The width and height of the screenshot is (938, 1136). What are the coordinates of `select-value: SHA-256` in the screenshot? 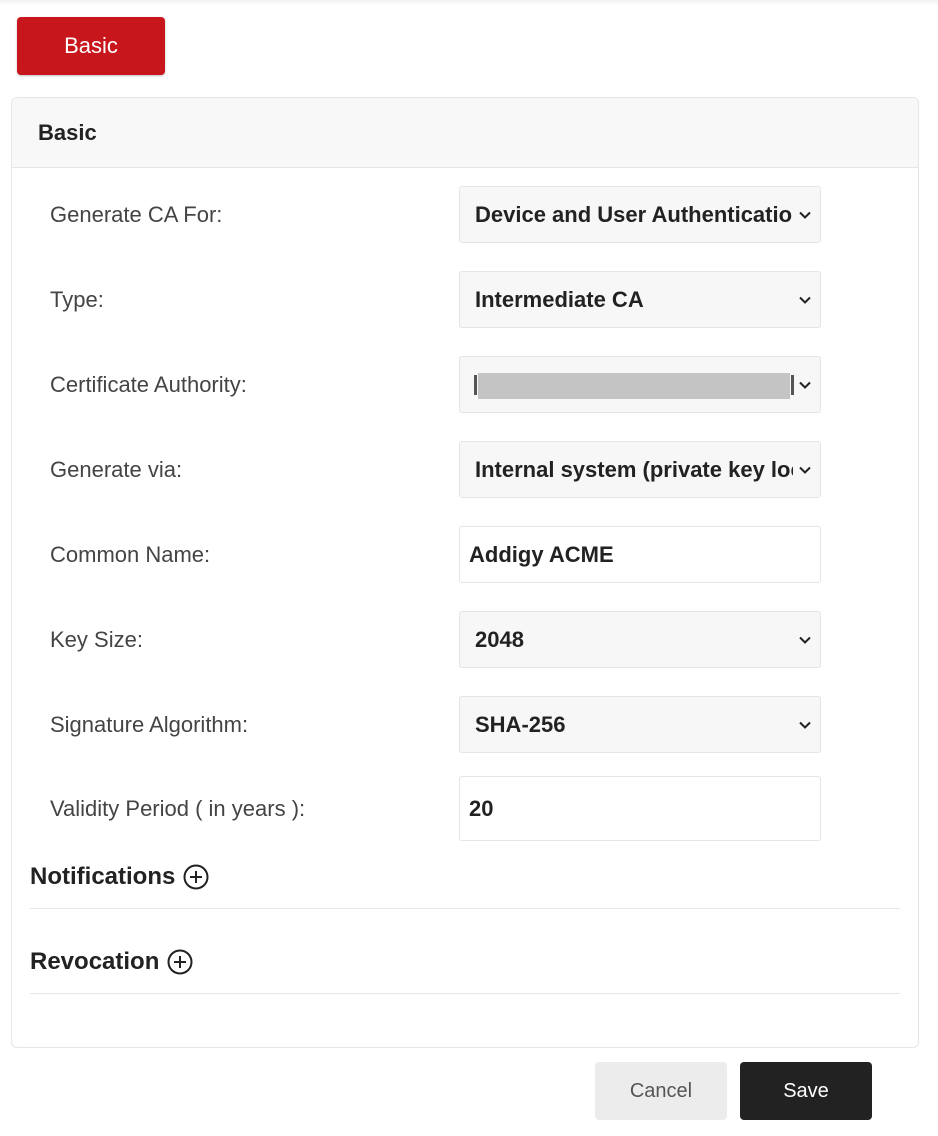 It's located at (520, 724).